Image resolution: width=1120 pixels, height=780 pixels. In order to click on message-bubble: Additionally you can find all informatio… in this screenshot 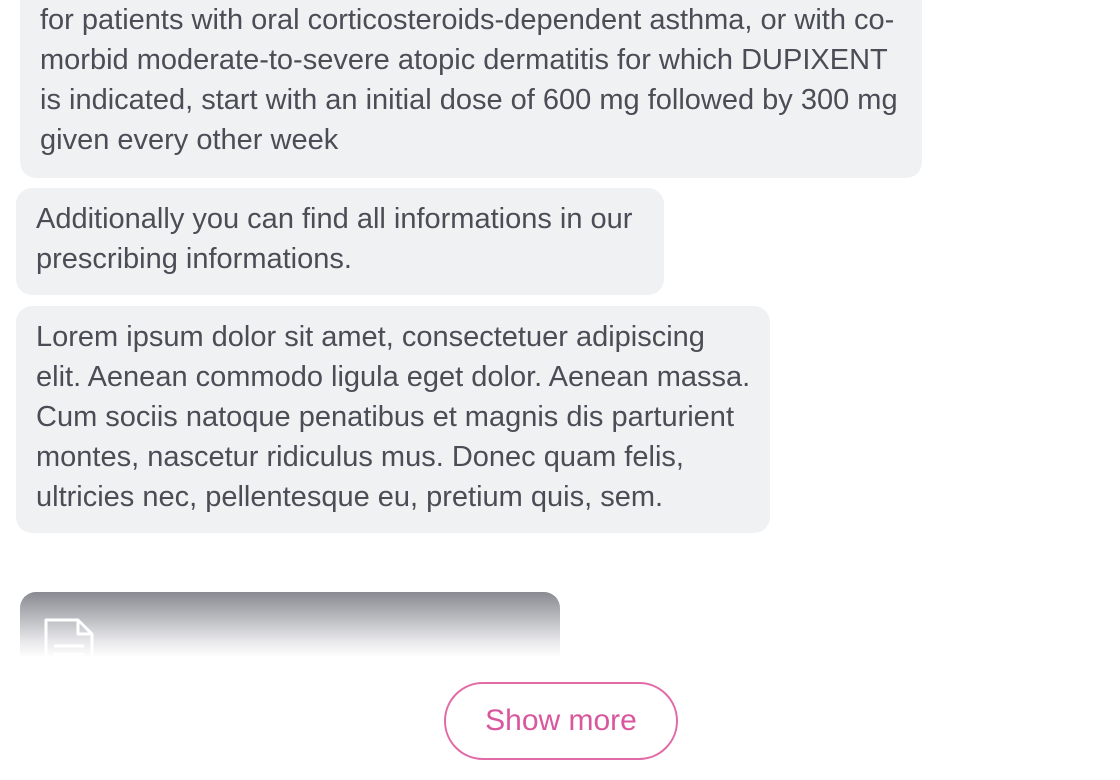, I will do `click(340, 241)`.